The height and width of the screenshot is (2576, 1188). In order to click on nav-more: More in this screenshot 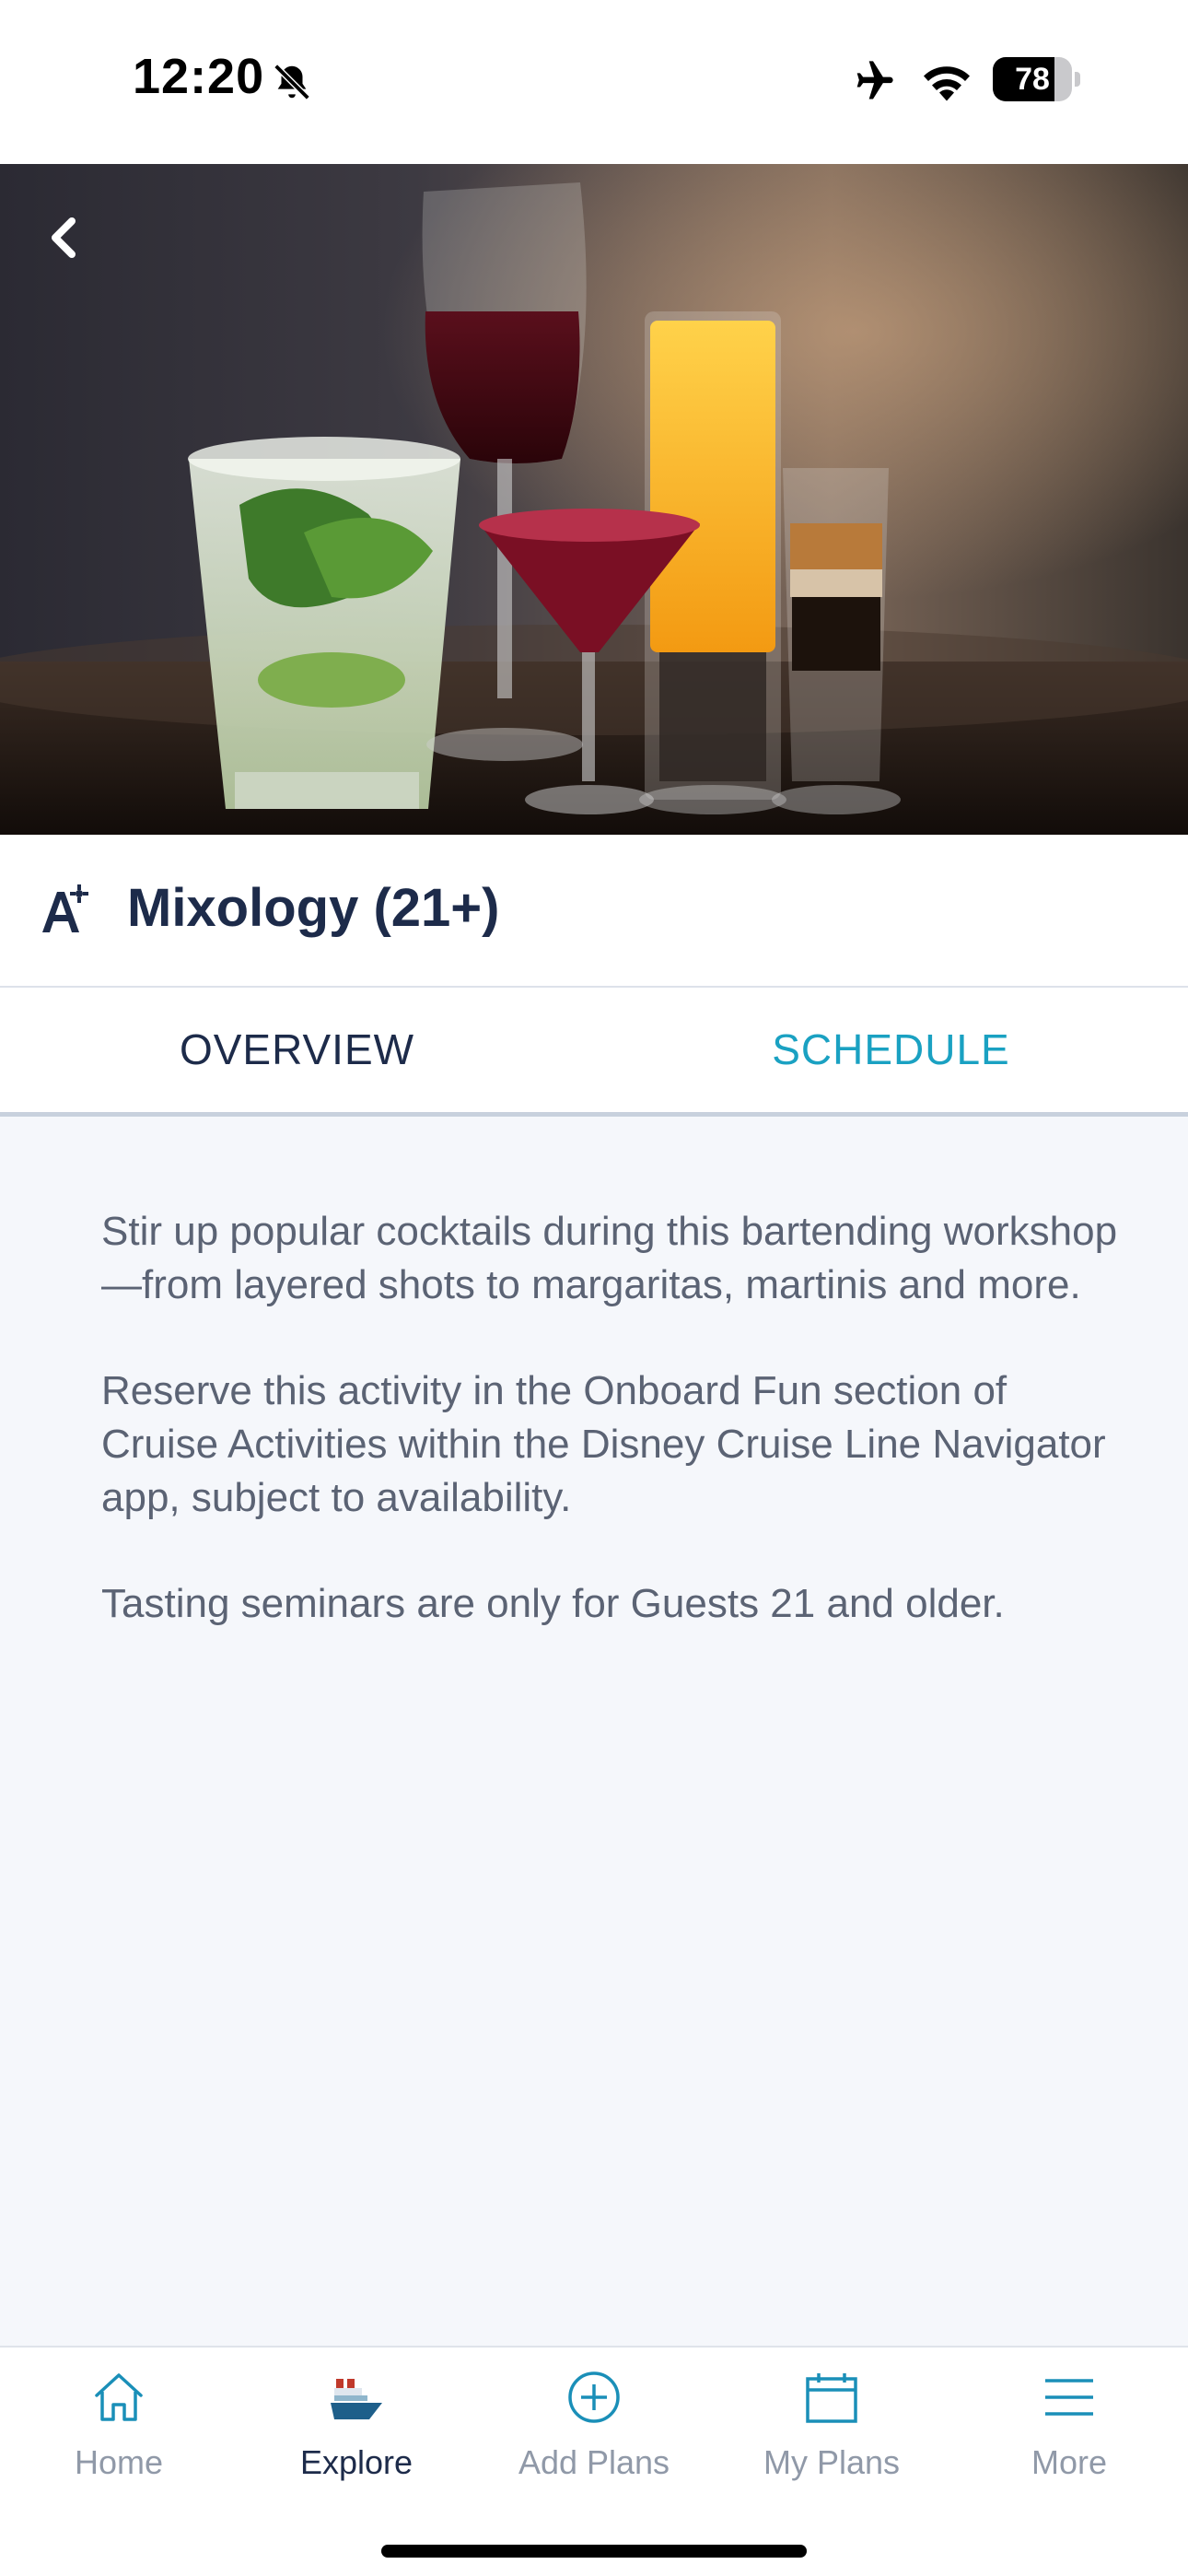, I will do `click(1069, 2417)`.